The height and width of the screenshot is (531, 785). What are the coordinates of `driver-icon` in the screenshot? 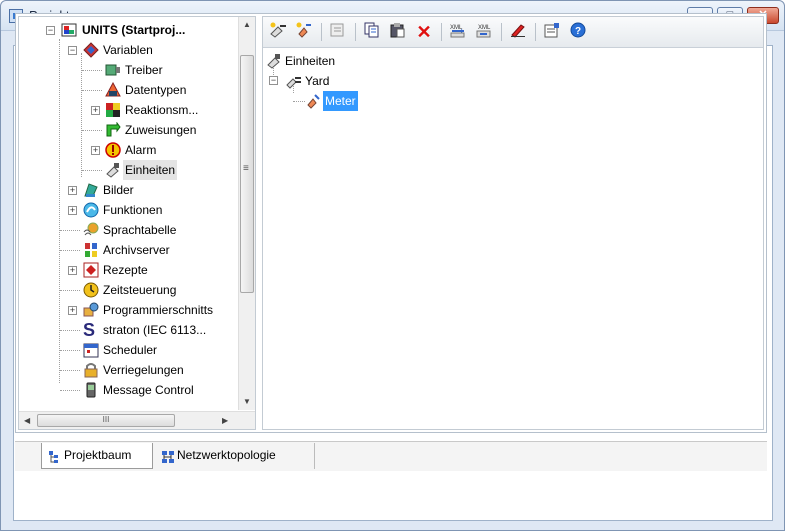 It's located at (113, 70).